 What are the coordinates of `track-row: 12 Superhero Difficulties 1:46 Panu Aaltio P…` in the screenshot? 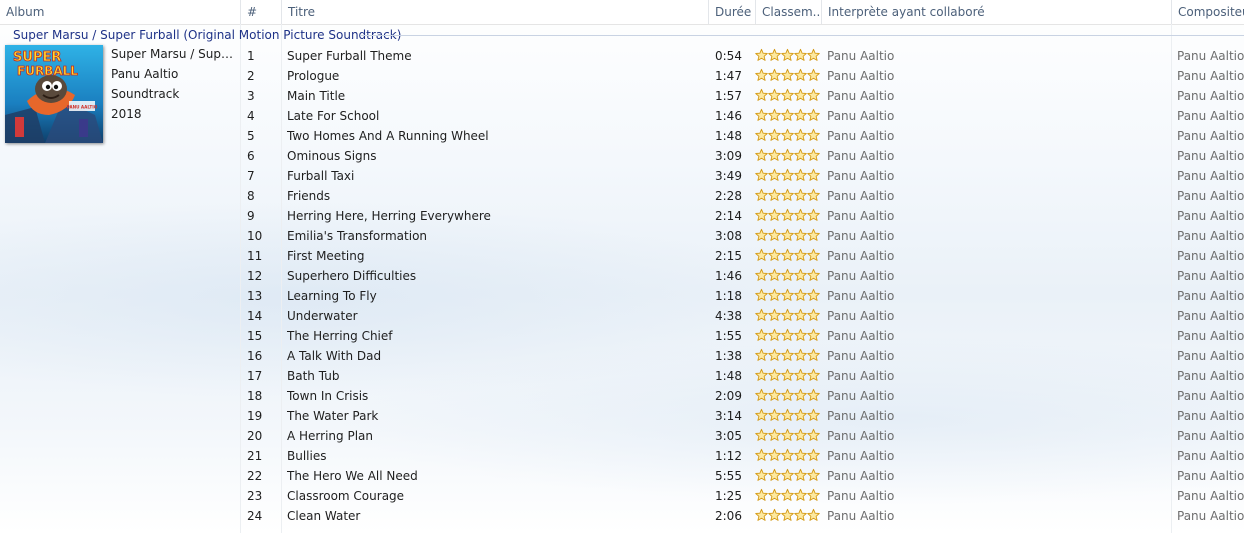 It's located at (622, 276).